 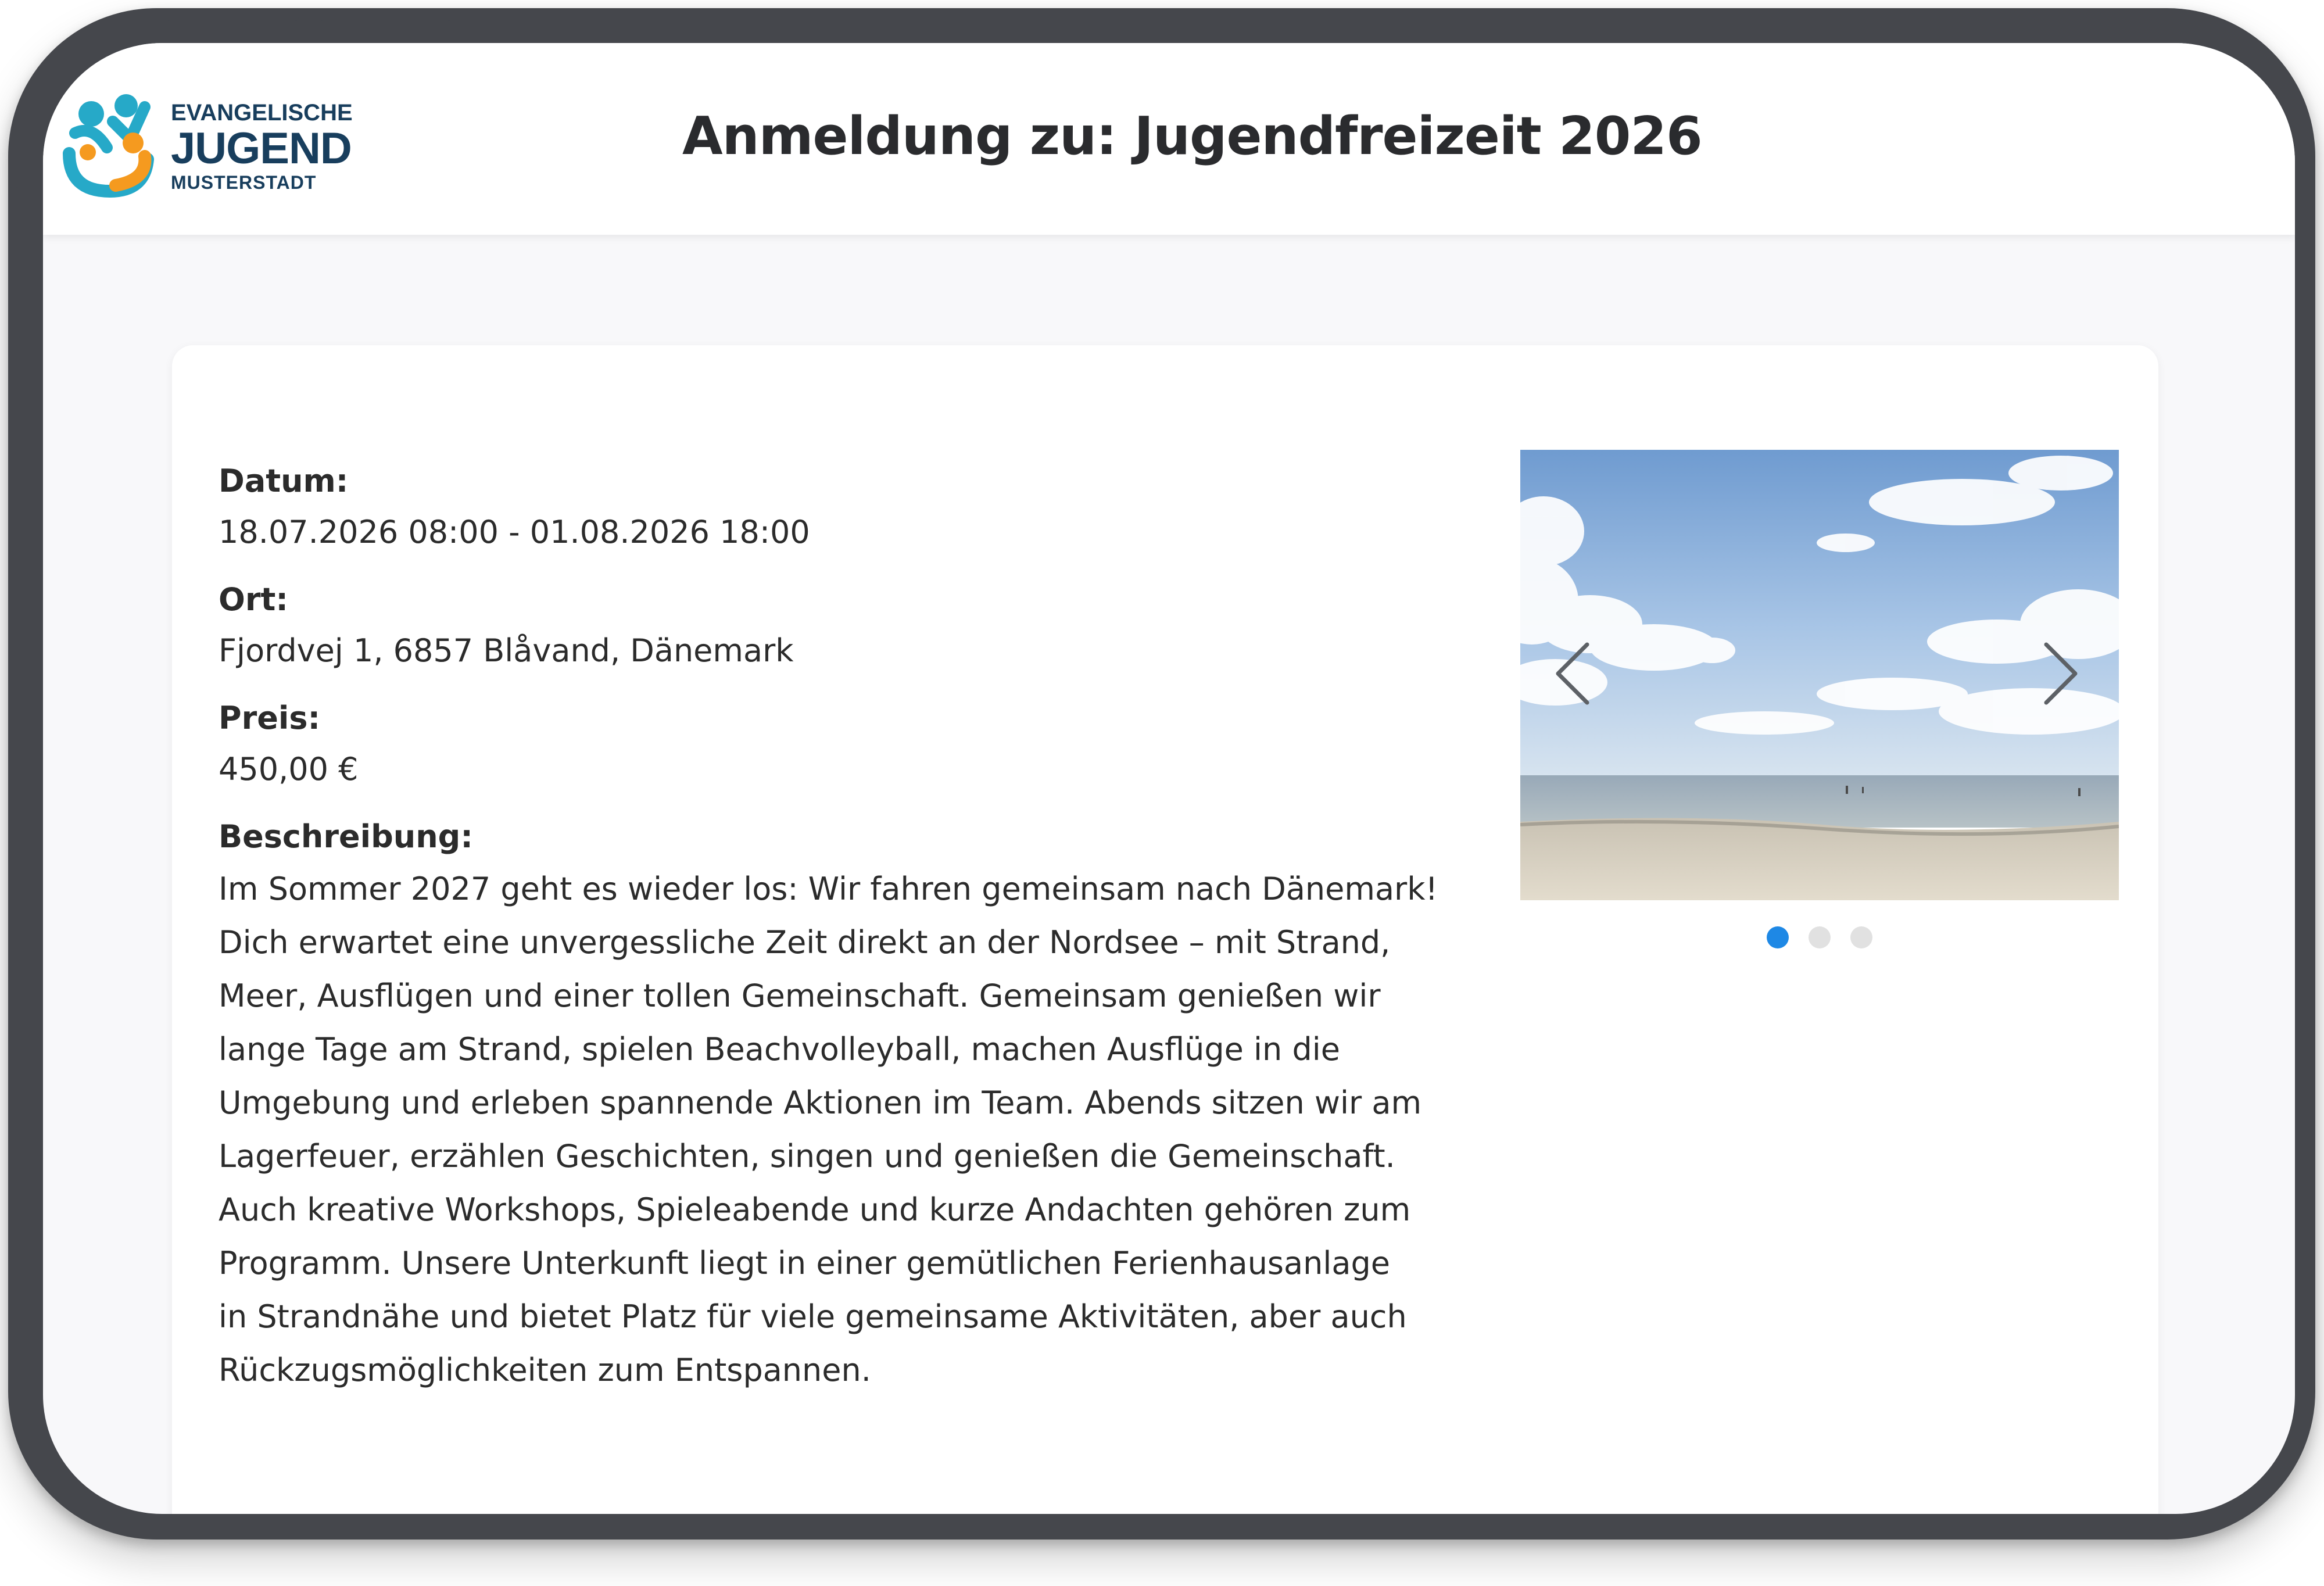 I want to click on carousel-next-button, so click(x=2061, y=673).